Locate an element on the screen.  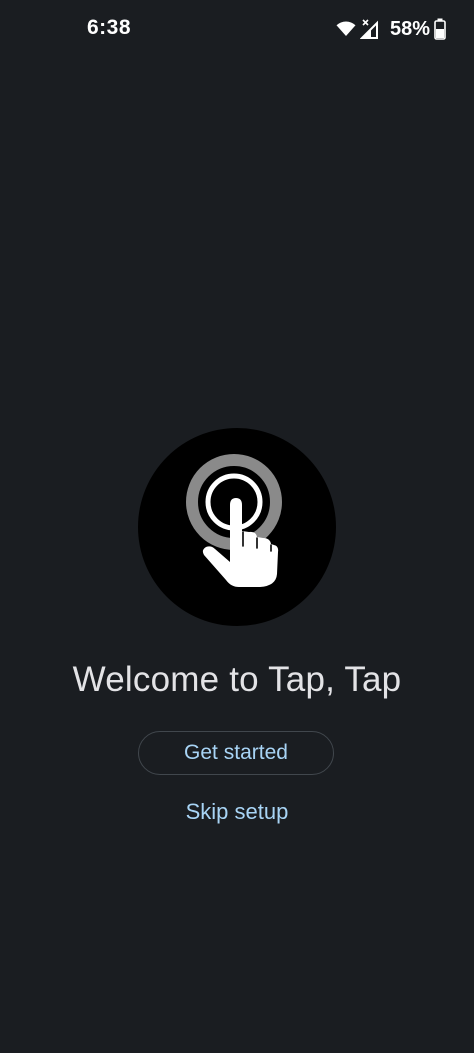
status-time: 6:38 is located at coordinates (109, 27).